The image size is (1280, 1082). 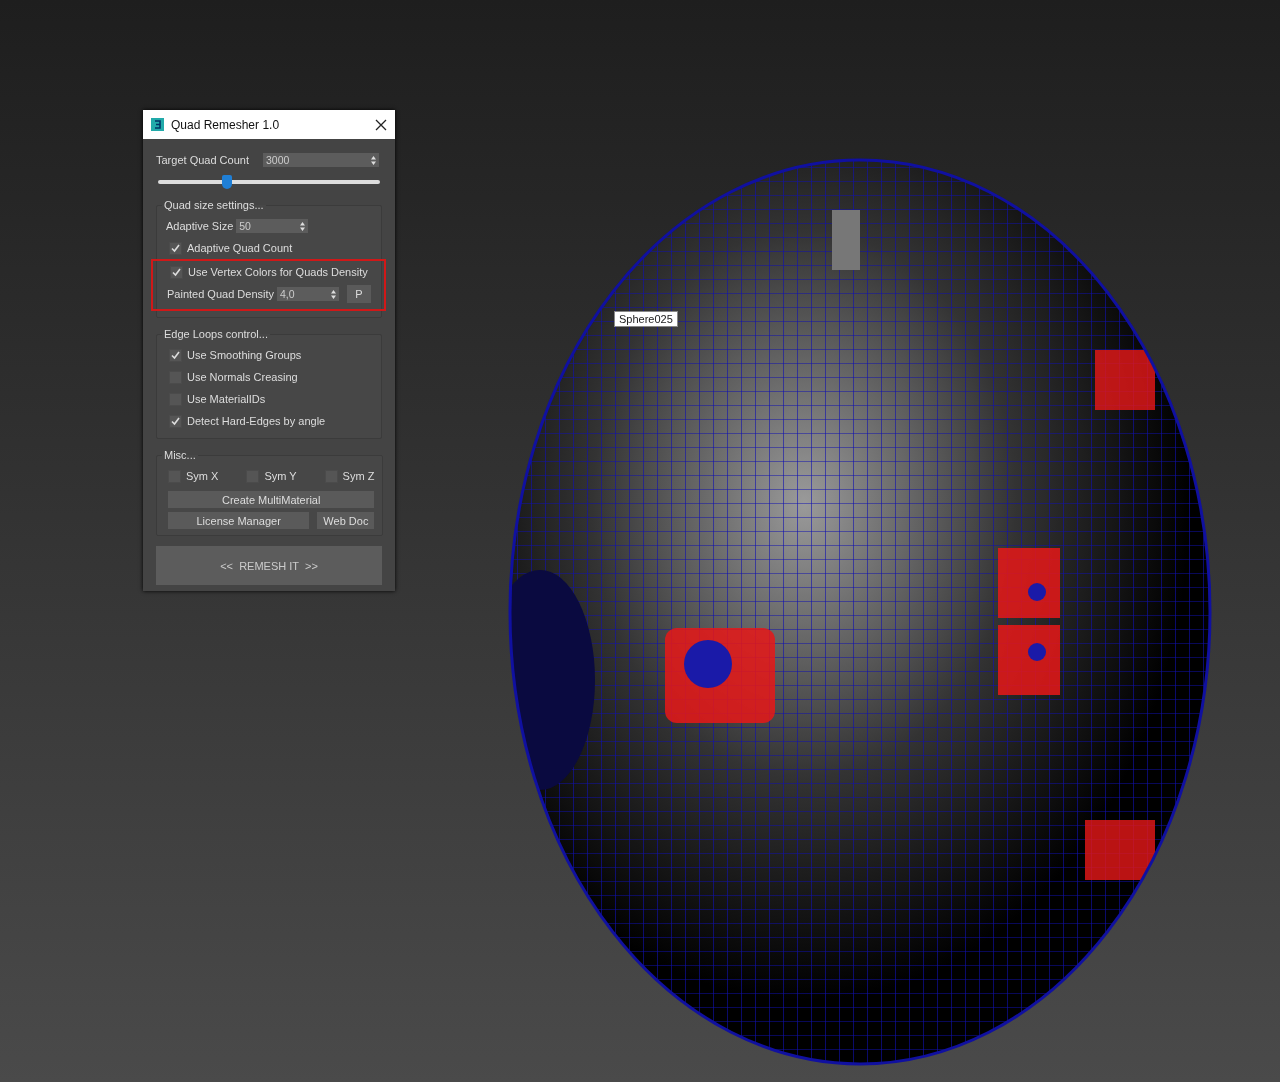 What do you see at coordinates (280, 476) in the screenshot?
I see `checkbox-label: Sym Y` at bounding box center [280, 476].